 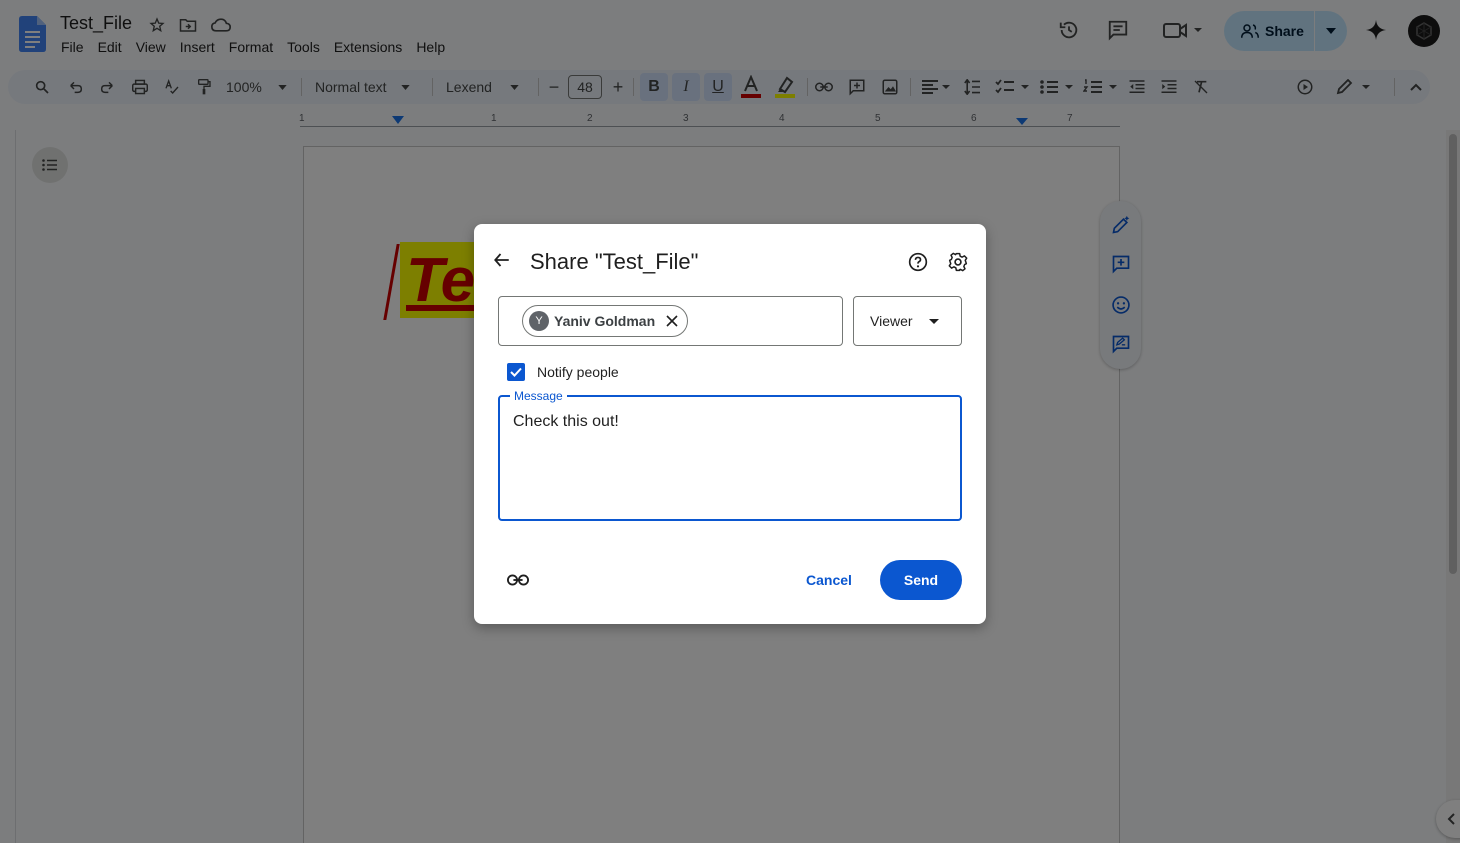 I want to click on add-people-input: Y Yaniv Goldman, so click(x=670, y=321).